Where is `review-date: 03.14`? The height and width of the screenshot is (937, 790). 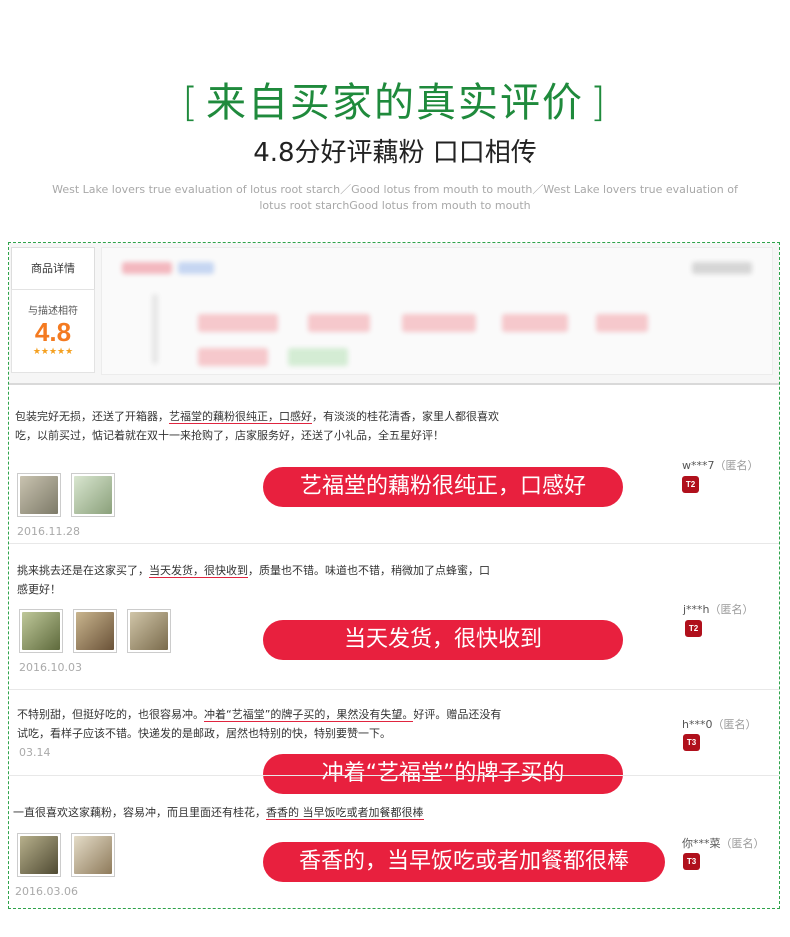
review-date: 03.14 is located at coordinates (35, 752).